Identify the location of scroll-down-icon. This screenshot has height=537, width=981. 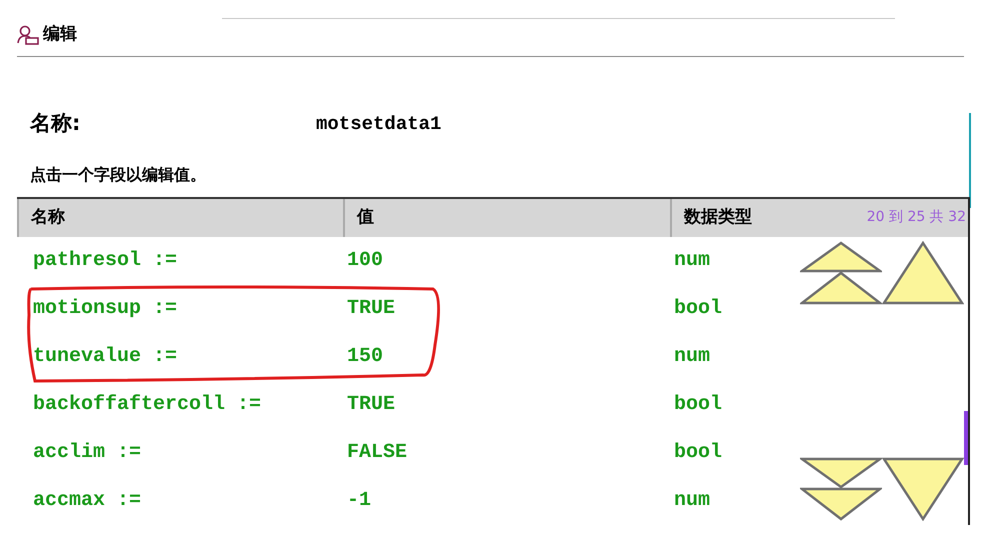
(923, 489).